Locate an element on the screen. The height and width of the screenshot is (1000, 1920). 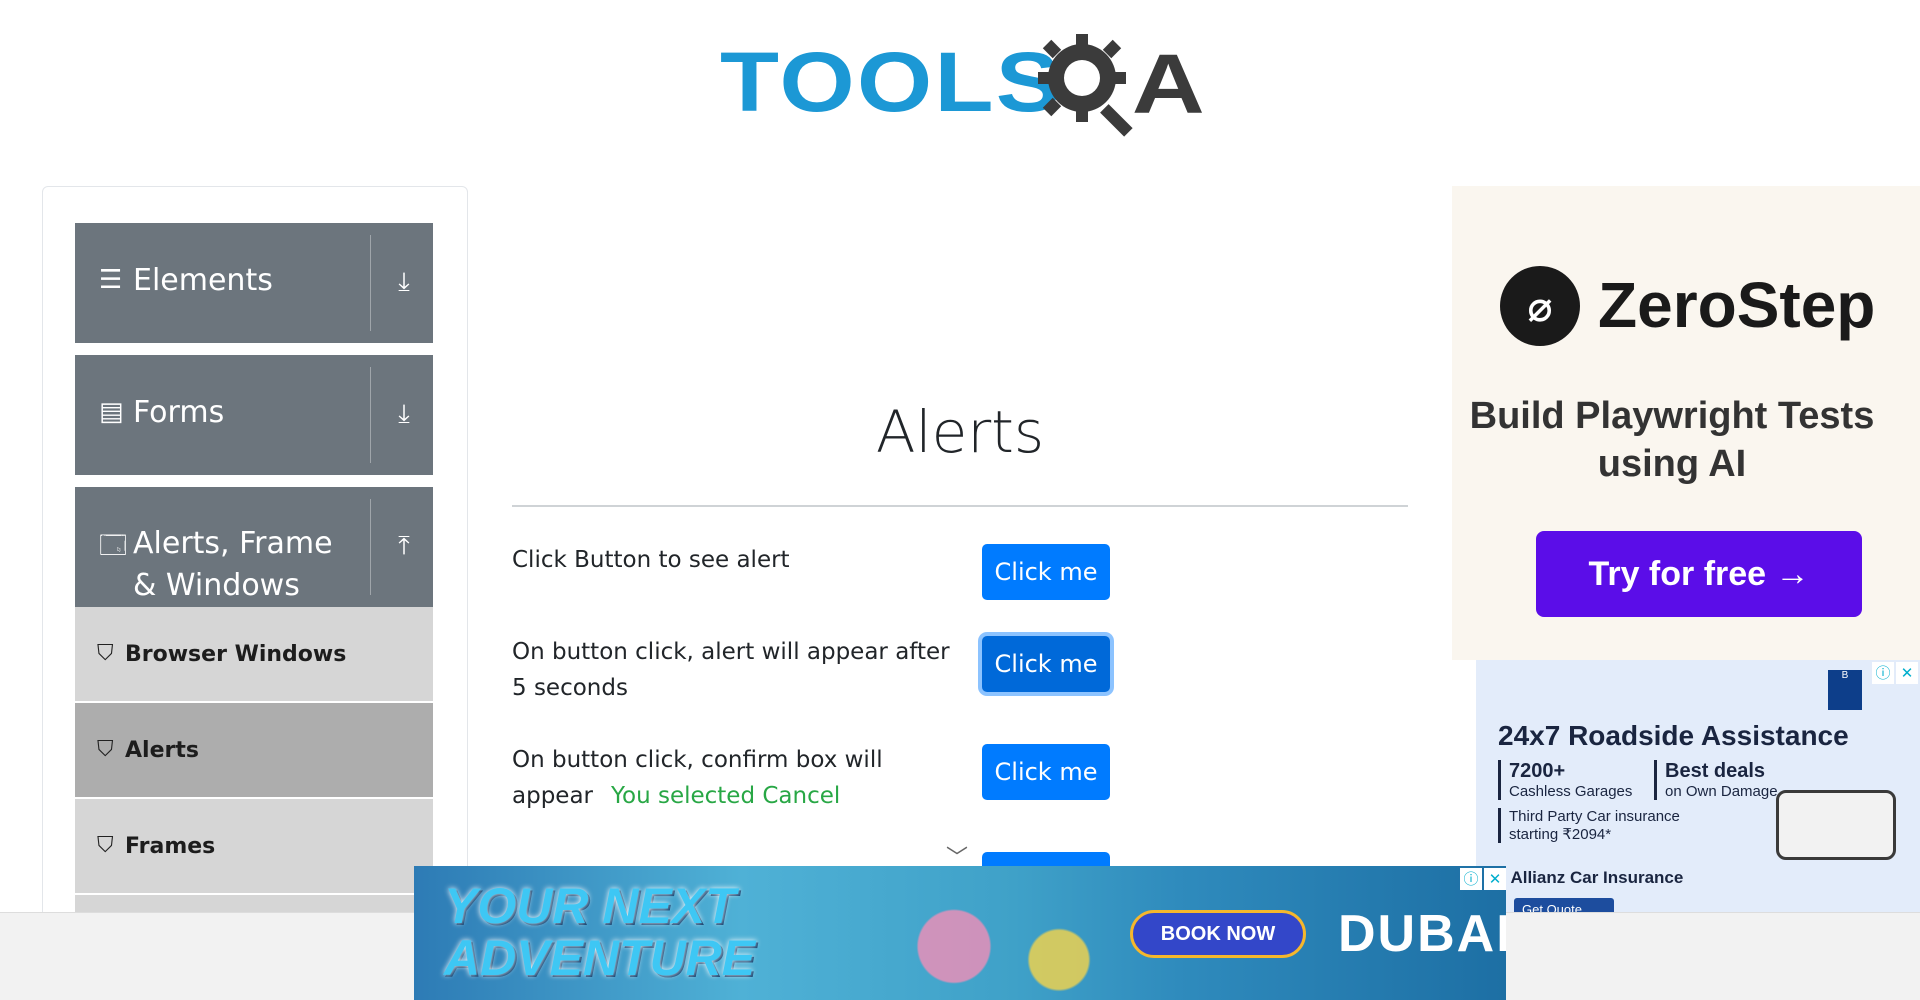
toolsqa-logo: TOOLS A is located at coordinates (965, 82).